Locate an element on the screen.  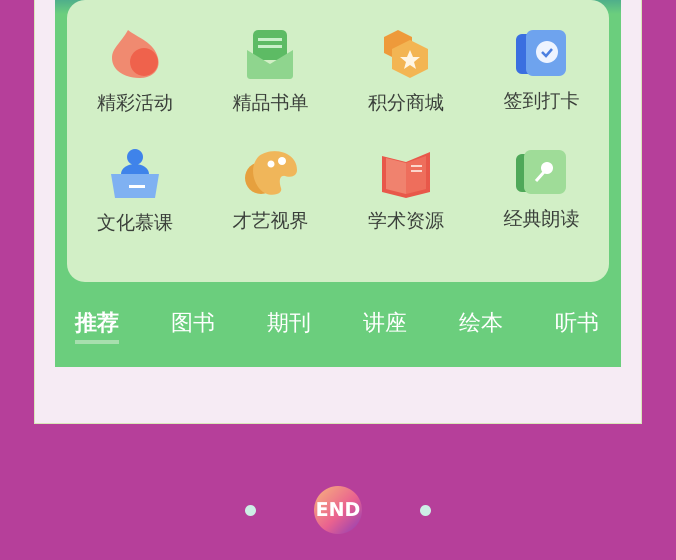
person-icon is located at coordinates (134, 174).